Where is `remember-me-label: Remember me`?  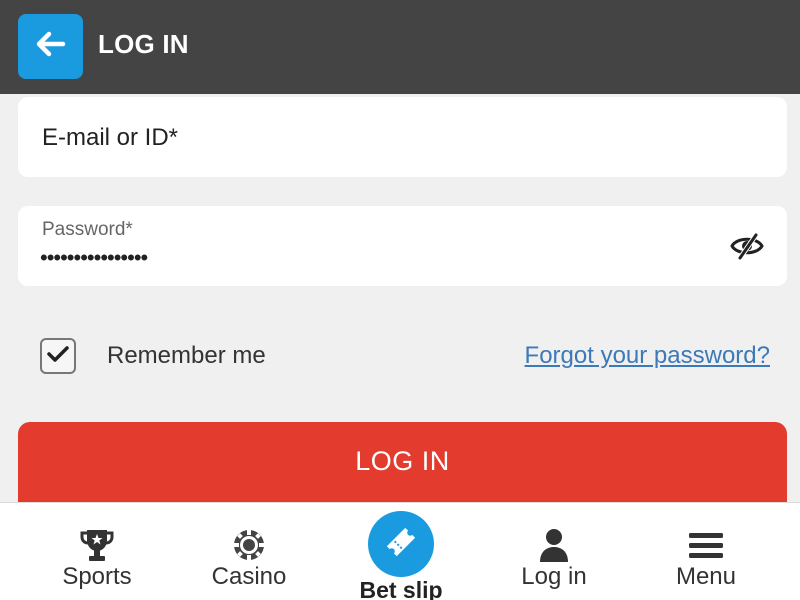
remember-me-label: Remember me is located at coordinates (186, 356).